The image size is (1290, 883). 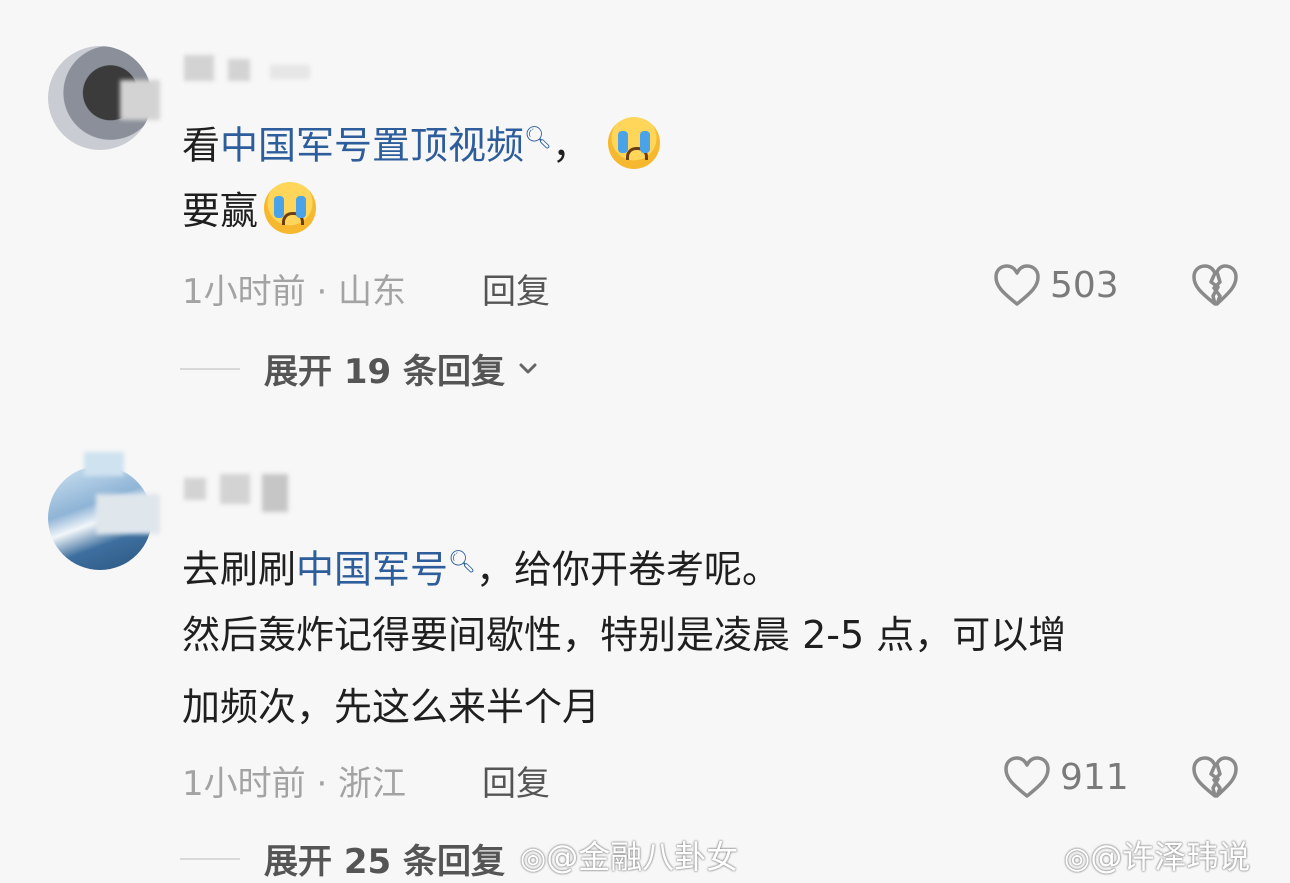 I want to click on comment-text-suffix: ，, so click(x=570, y=145).